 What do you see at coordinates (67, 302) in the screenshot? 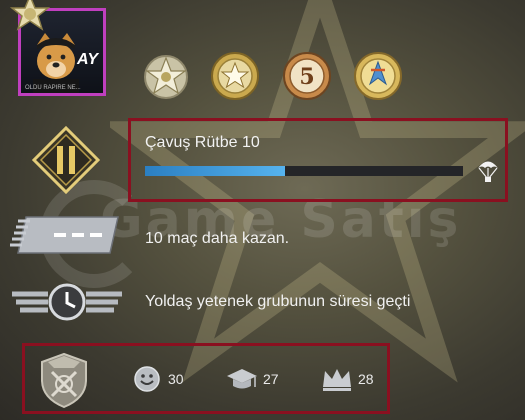
I see `cooldown-clock-icon` at bounding box center [67, 302].